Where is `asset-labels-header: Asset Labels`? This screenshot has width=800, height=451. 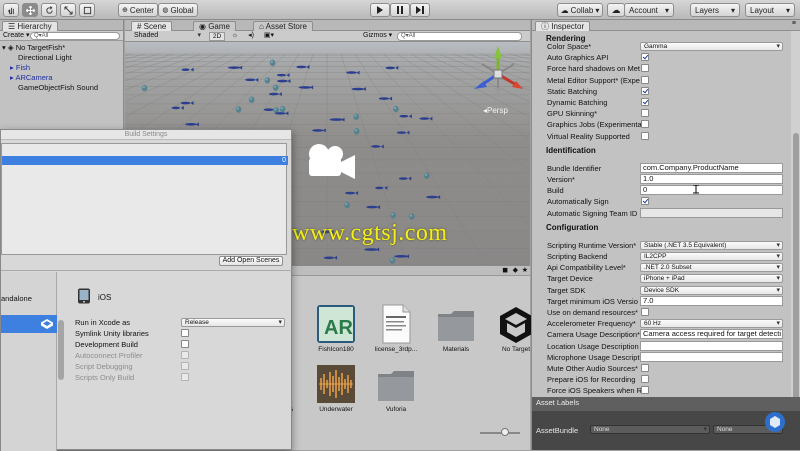
asset-labels-header: Asset Labels is located at coordinates (666, 404).